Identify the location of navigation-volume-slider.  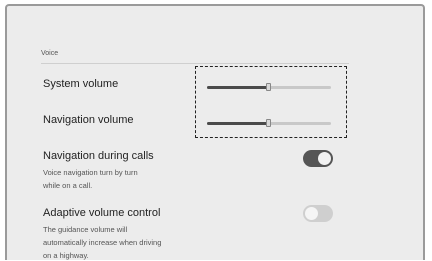
(269, 123).